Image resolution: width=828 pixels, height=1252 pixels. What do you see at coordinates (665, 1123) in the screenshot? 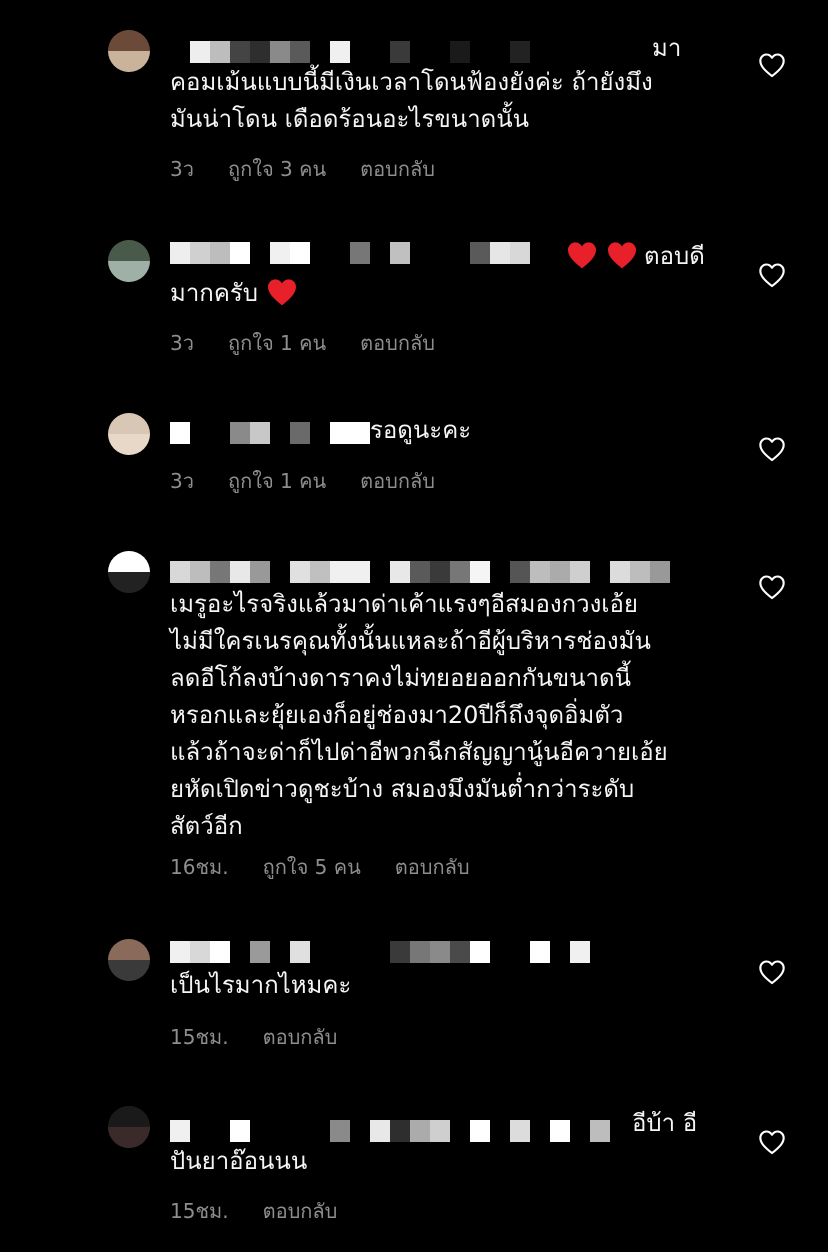
I see `comment-text-tail: อีบ้า อี` at bounding box center [665, 1123].